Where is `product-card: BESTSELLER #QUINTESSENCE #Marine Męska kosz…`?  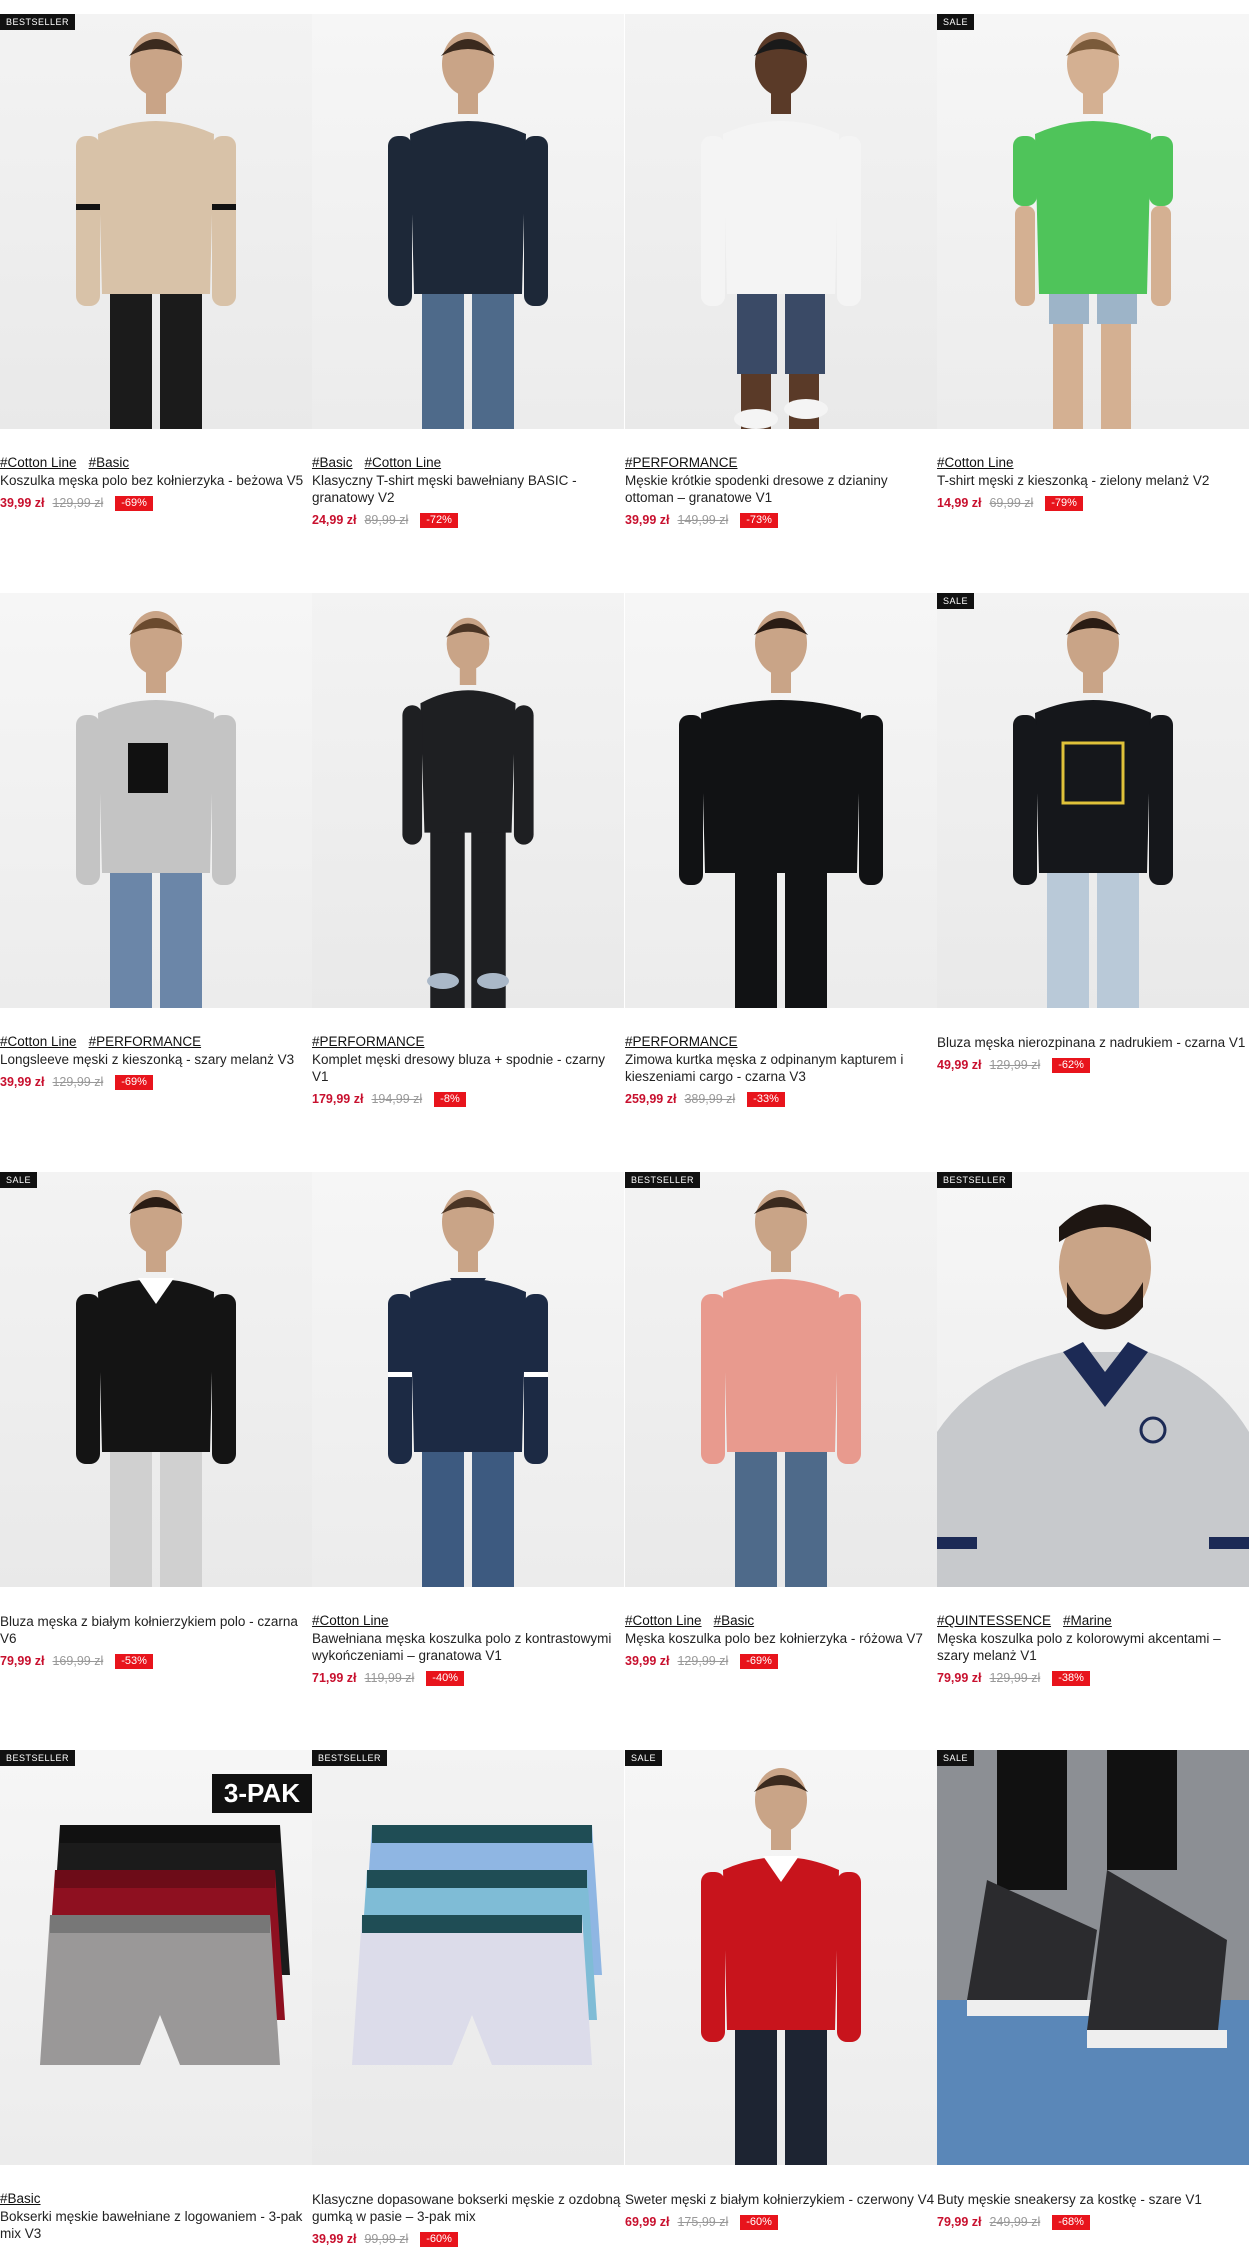
product-card: BESTSELLER #QUINTESSENCE #Marine Męska kosz… is located at coordinates (1093, 1452).